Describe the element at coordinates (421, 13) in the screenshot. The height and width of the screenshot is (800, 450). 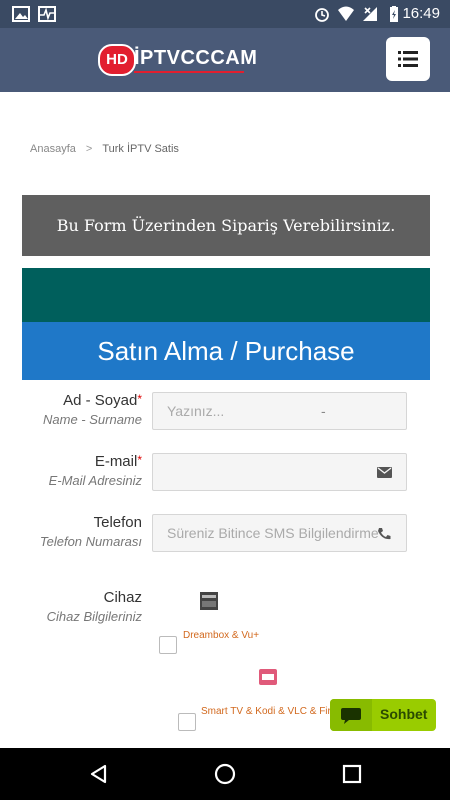
I see `clock-text: 16:49` at that location.